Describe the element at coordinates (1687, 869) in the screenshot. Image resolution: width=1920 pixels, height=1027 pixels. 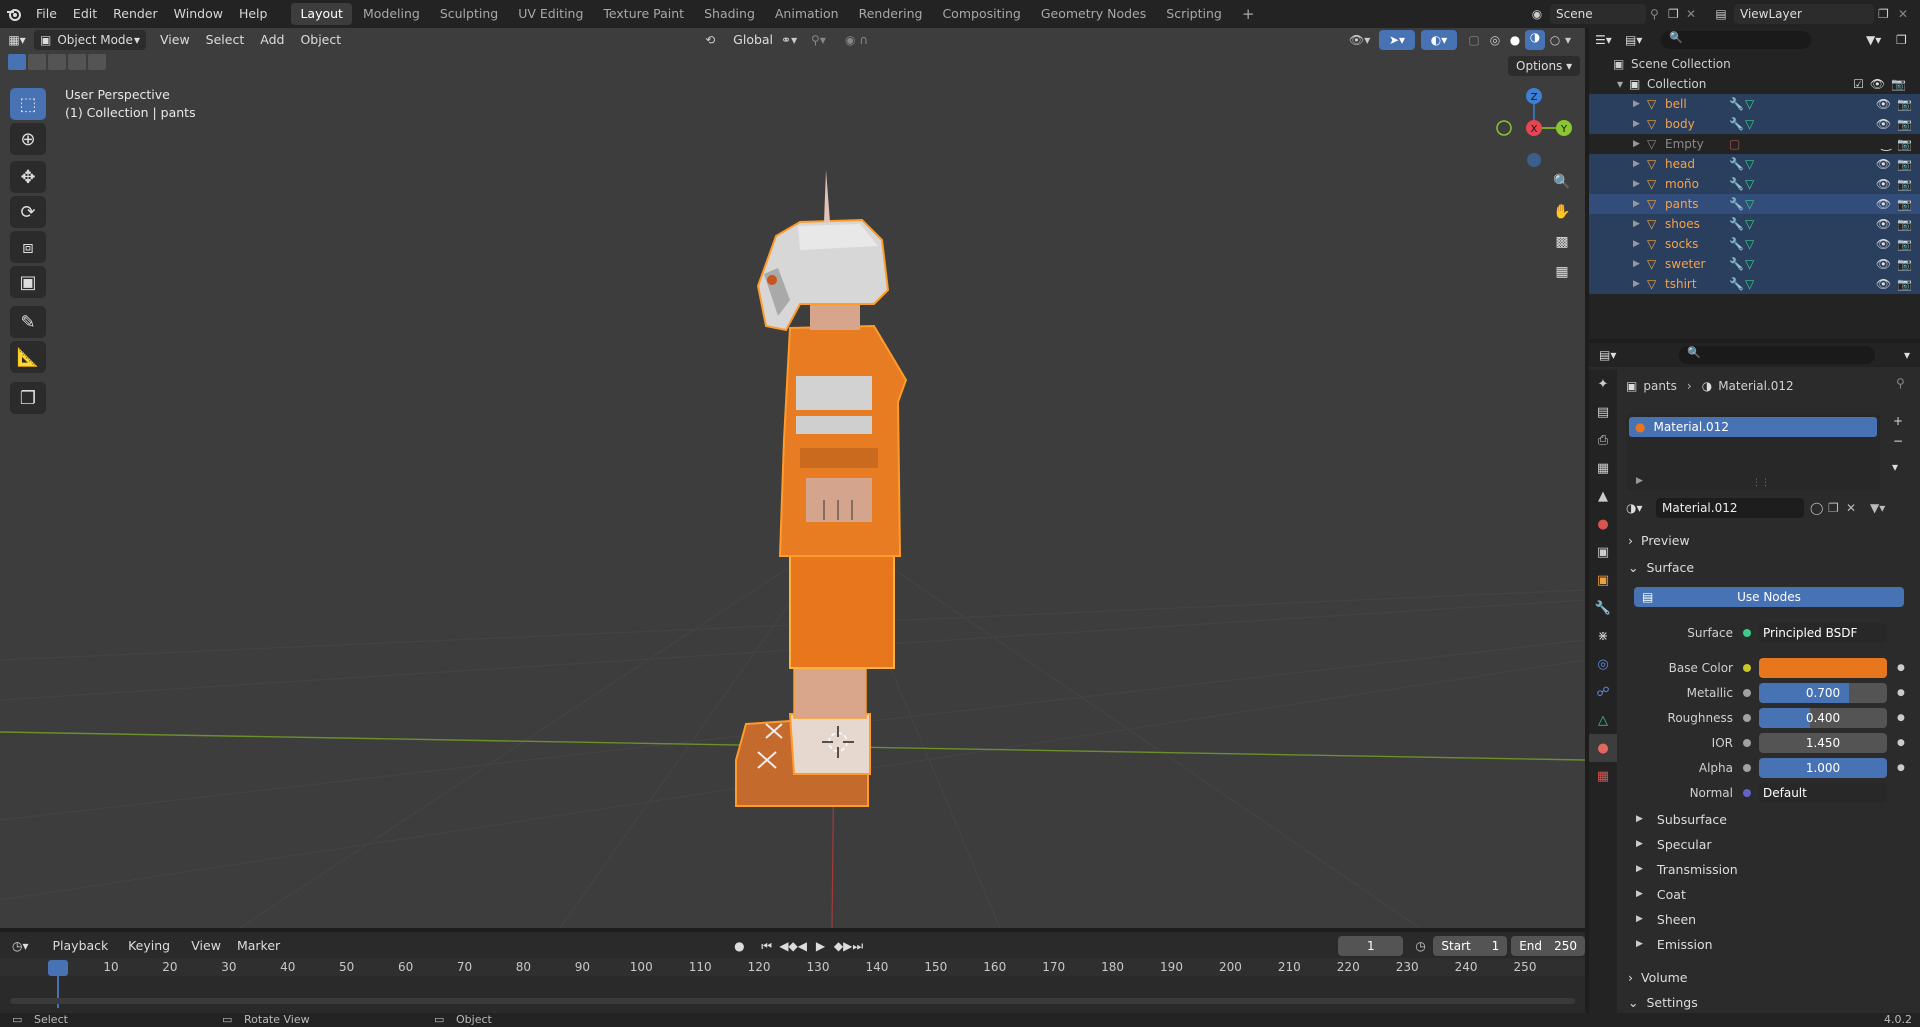
I see `subpanel-transmission: ▶ Transmission` at that location.